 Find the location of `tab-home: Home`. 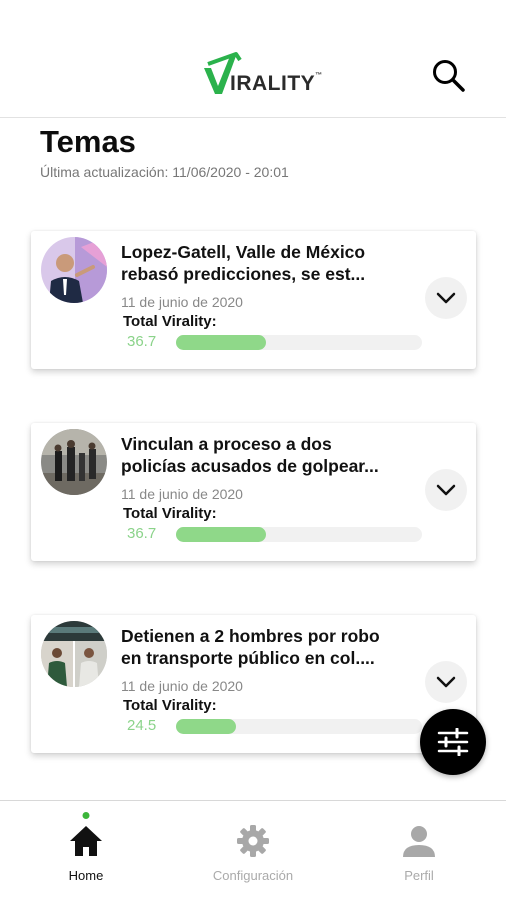

tab-home: Home is located at coordinates (86, 850).